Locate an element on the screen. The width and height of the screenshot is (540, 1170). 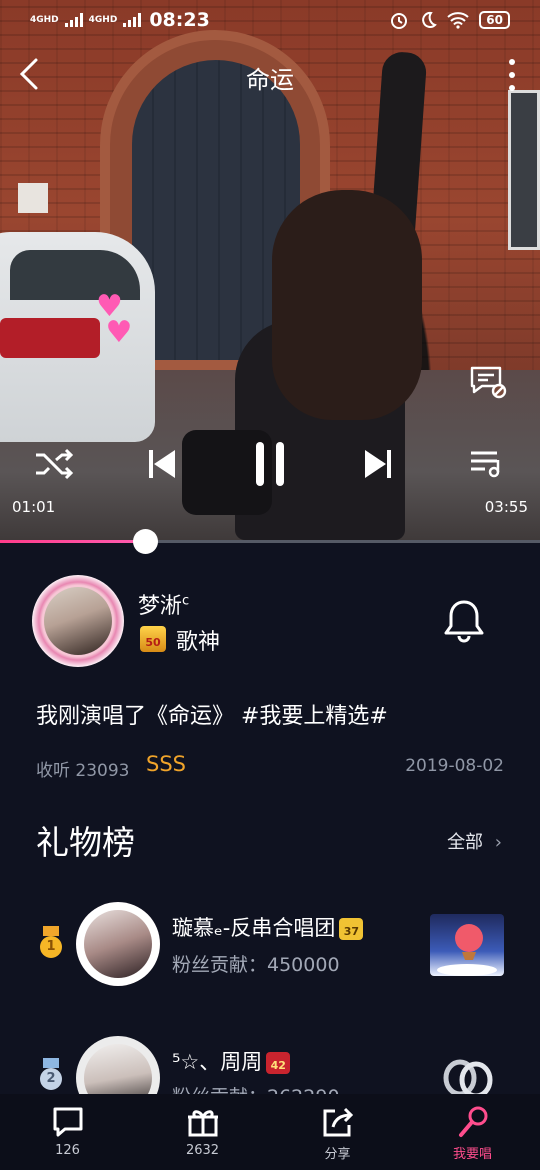
sing-tab: 我要唱 is located at coordinates (472, 1132).